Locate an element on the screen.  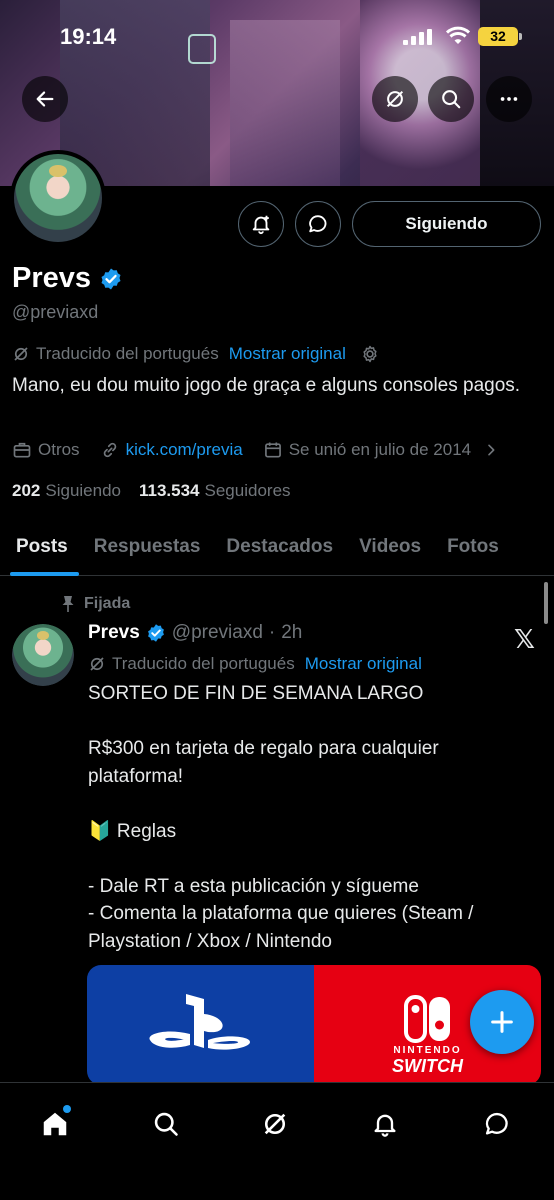
wifi-icon is located at coordinates (458, 35).